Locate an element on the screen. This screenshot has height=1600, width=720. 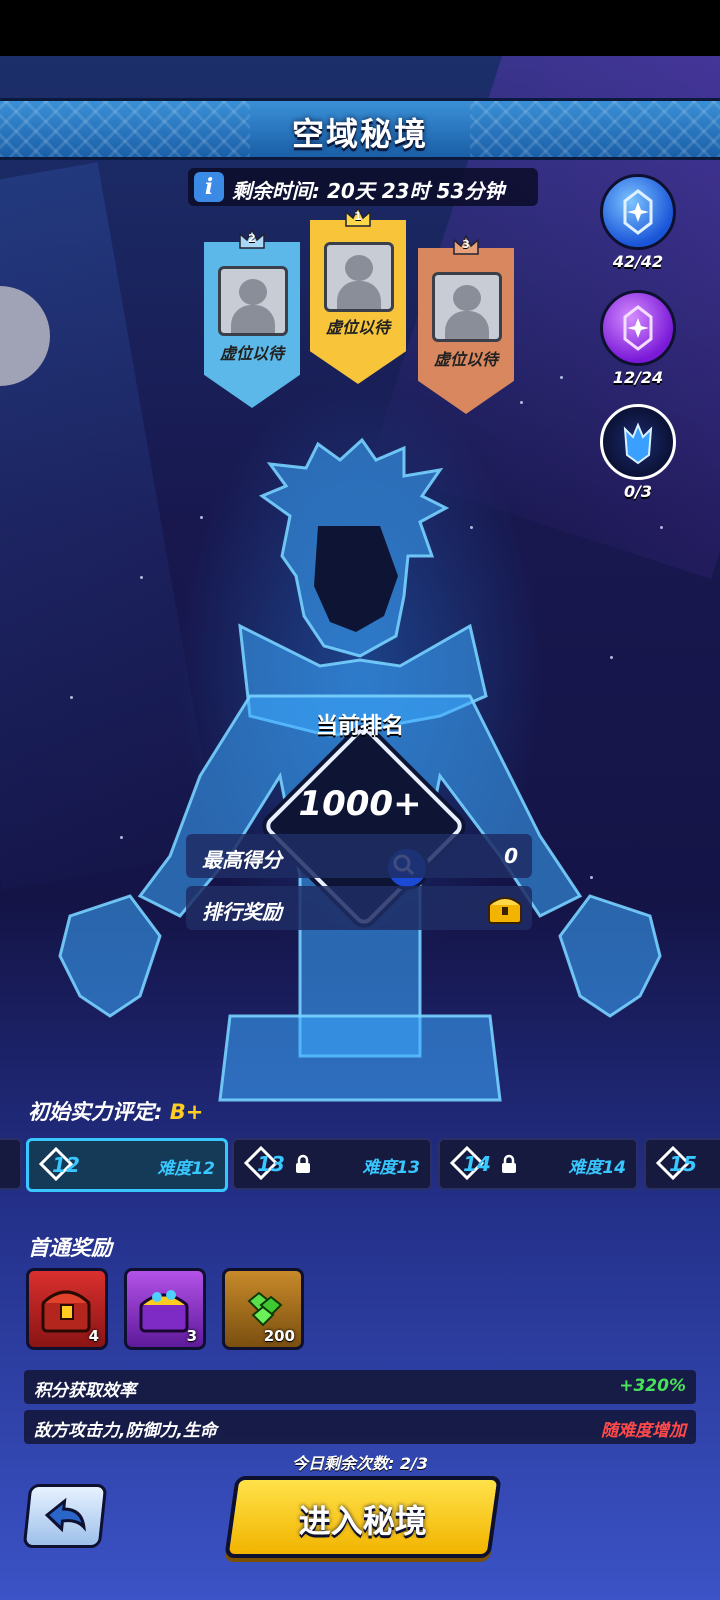
reward-amount: 4 is located at coordinates (93, 1336).